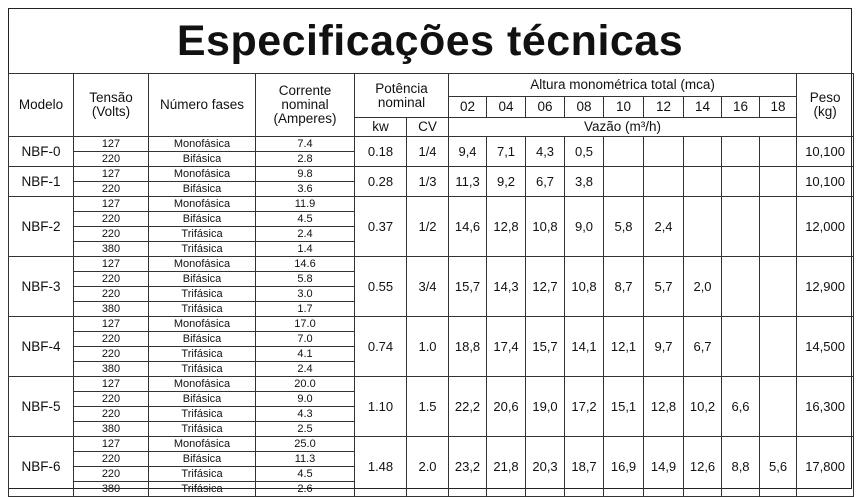 The width and height of the screenshot is (860, 497). What do you see at coordinates (825, 226) in the screenshot?
I see `peso-cell: 12,000` at bounding box center [825, 226].